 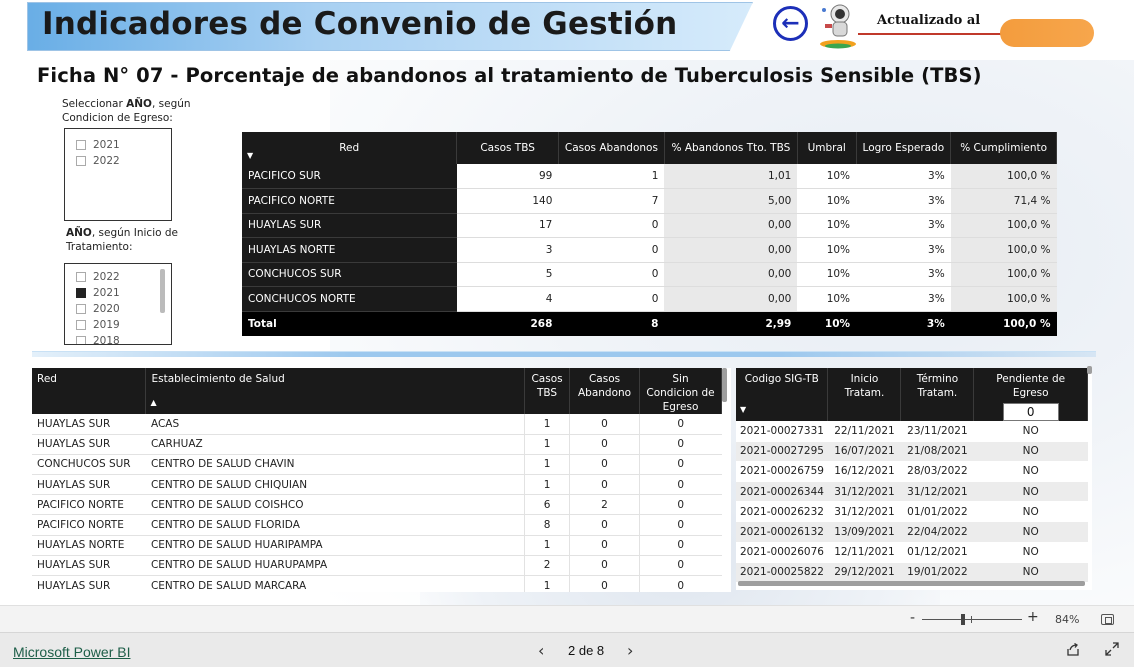 What do you see at coordinates (118, 277) in the screenshot?
I see `slicer-inicio-option: 2022` at bounding box center [118, 277].